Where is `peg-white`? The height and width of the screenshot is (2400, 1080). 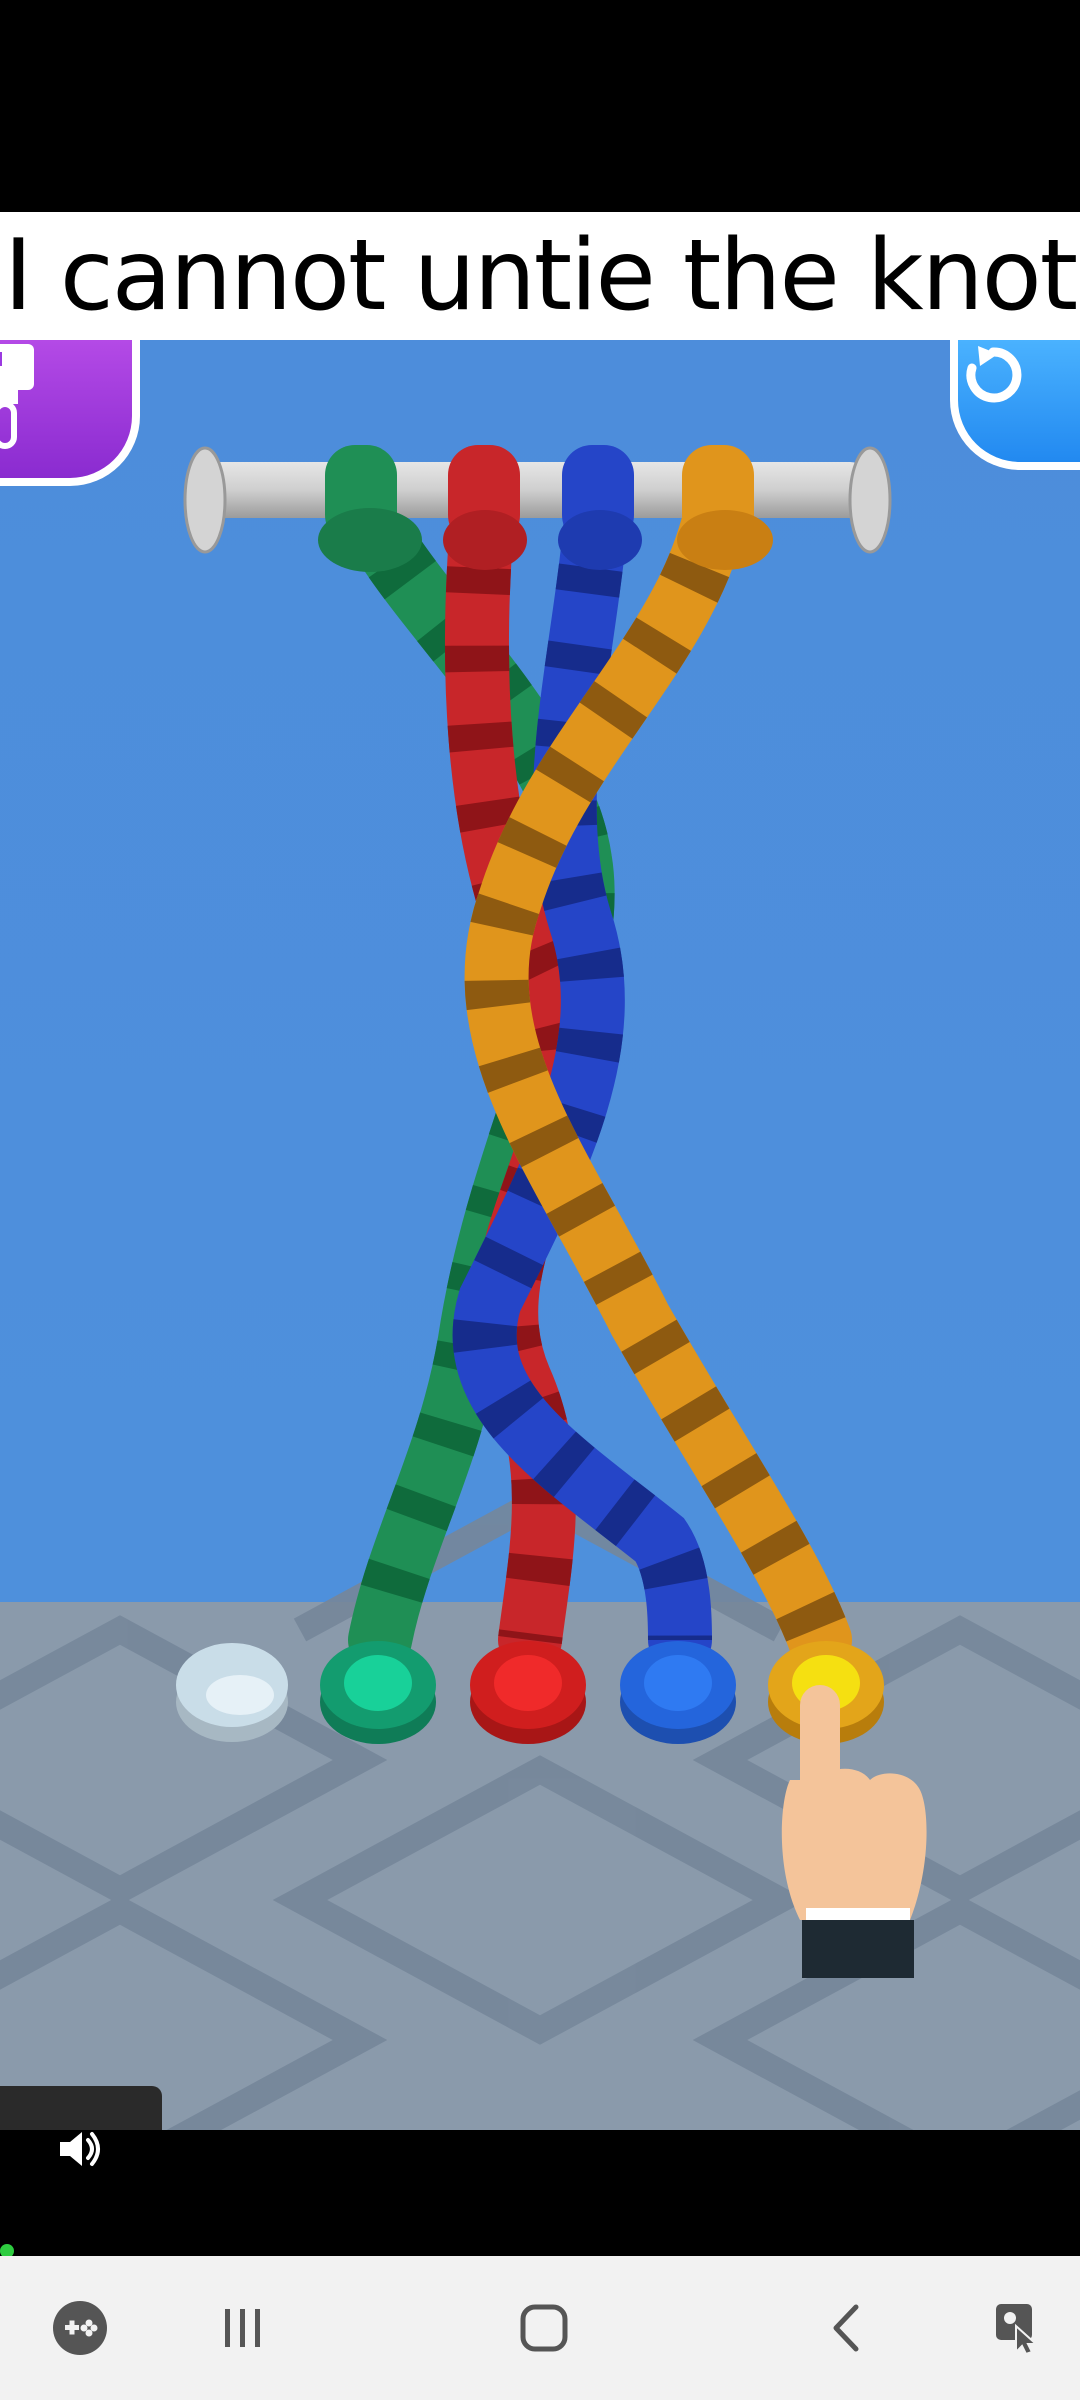
peg-white is located at coordinates (232, 1692).